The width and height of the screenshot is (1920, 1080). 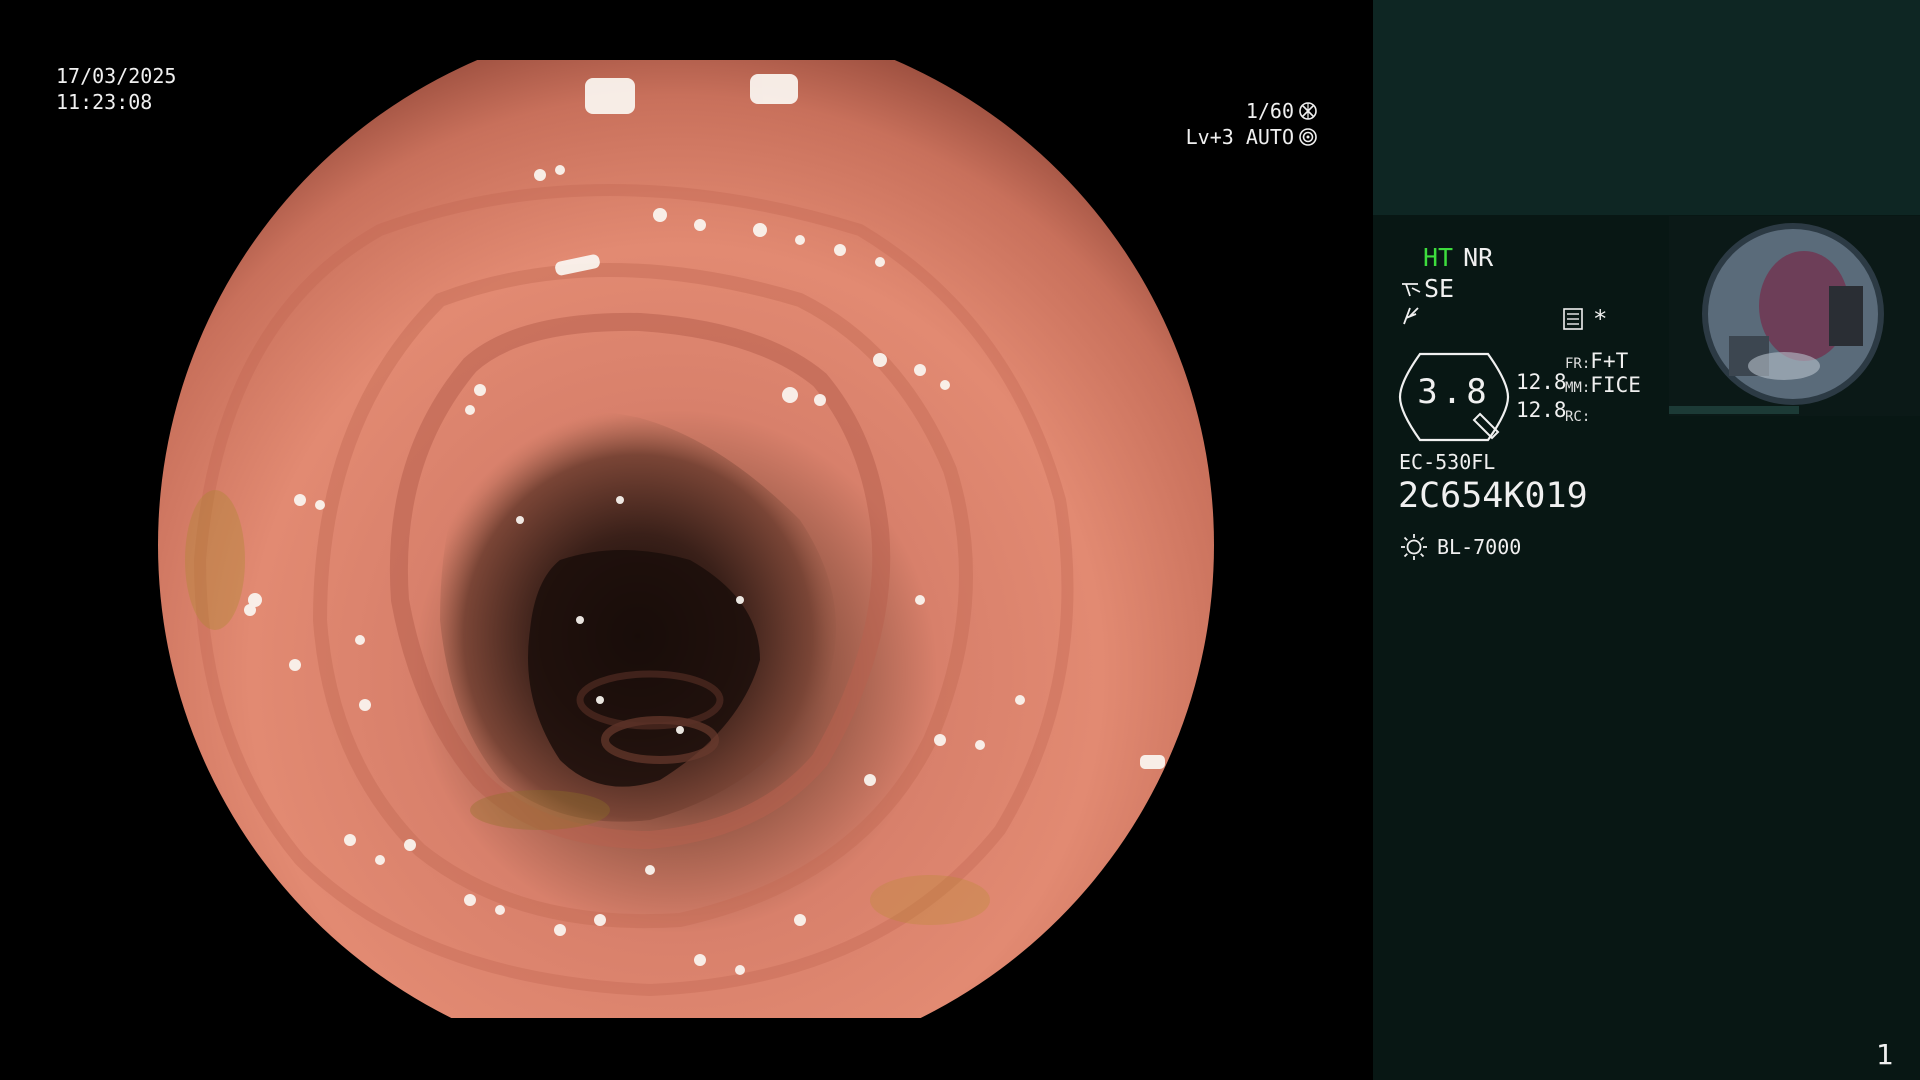 What do you see at coordinates (1308, 137) in the screenshot?
I see `iris-target-icon` at bounding box center [1308, 137].